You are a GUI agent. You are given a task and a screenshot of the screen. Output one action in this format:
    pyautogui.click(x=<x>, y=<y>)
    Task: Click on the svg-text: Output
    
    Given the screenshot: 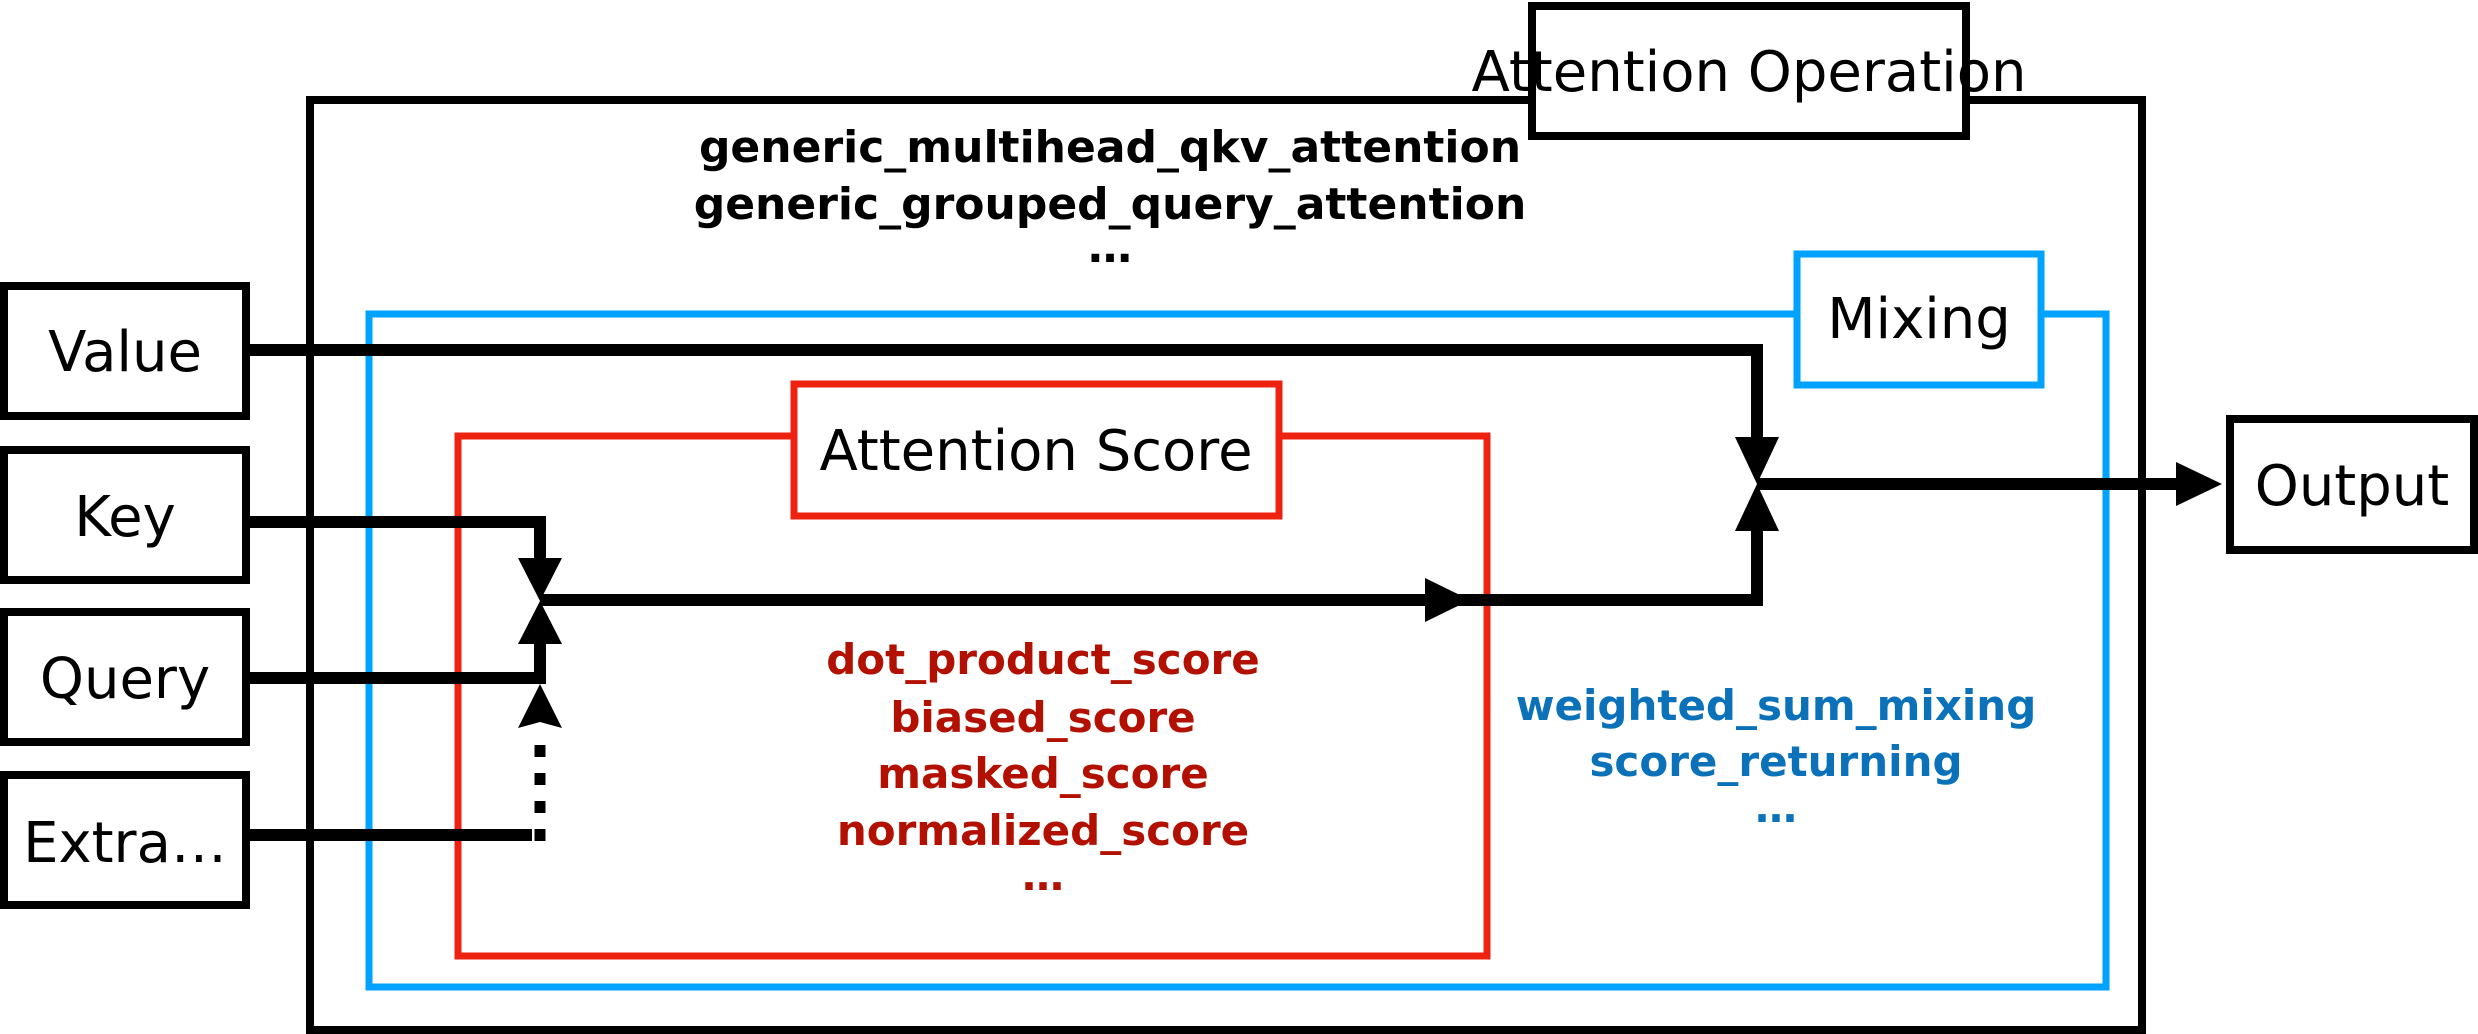 What is the action you would take?
    pyautogui.click(x=2352, y=486)
    